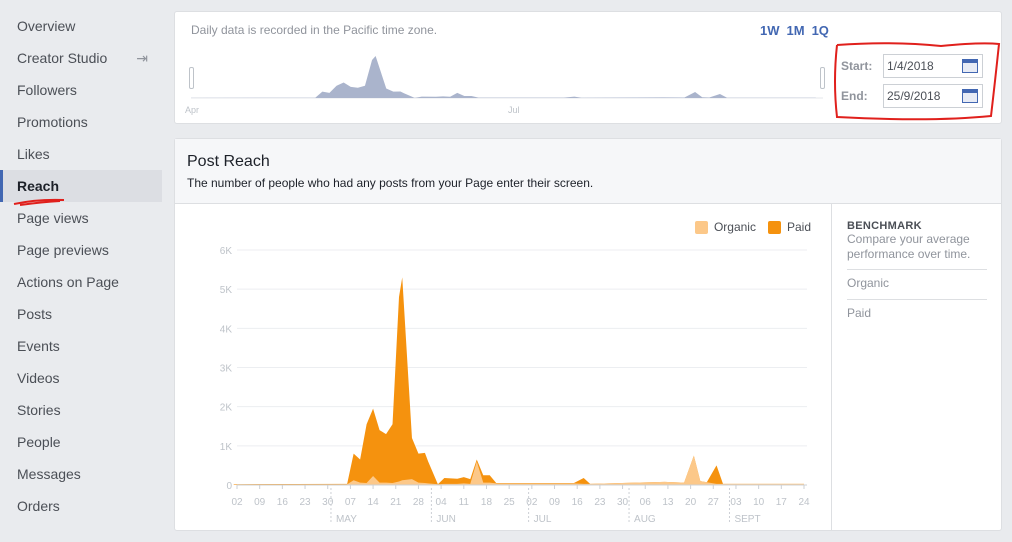  What do you see at coordinates (81, 90) in the screenshot?
I see `sidebar-item-followers: Followers` at bounding box center [81, 90].